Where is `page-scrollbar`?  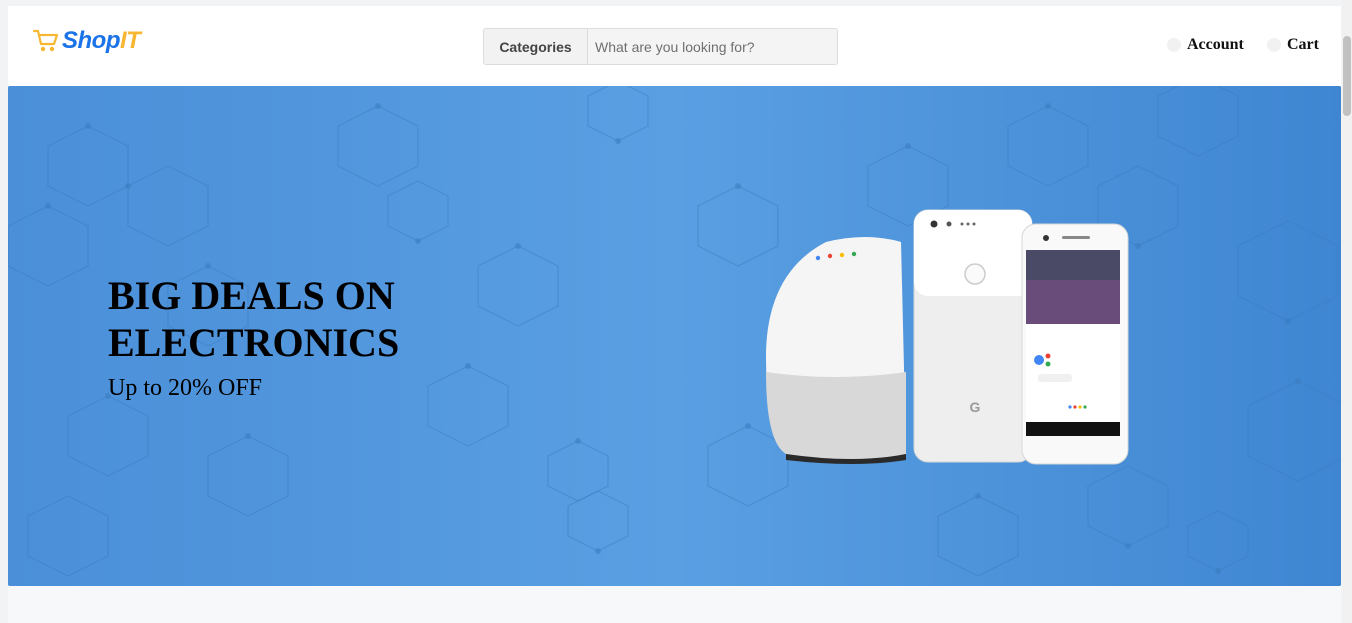
page-scrollbar is located at coordinates (1347, 311).